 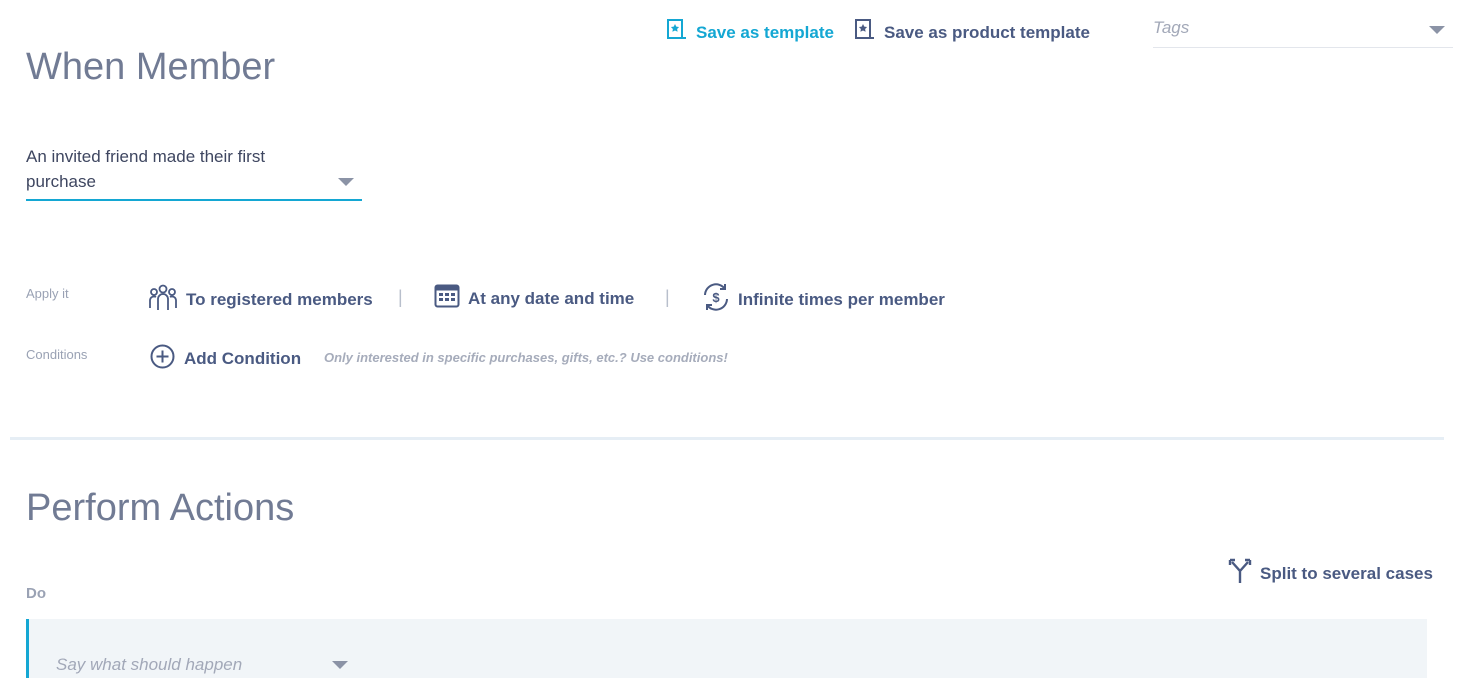 What do you see at coordinates (160, 508) in the screenshot?
I see `perform-actions-title: Perform Actions` at bounding box center [160, 508].